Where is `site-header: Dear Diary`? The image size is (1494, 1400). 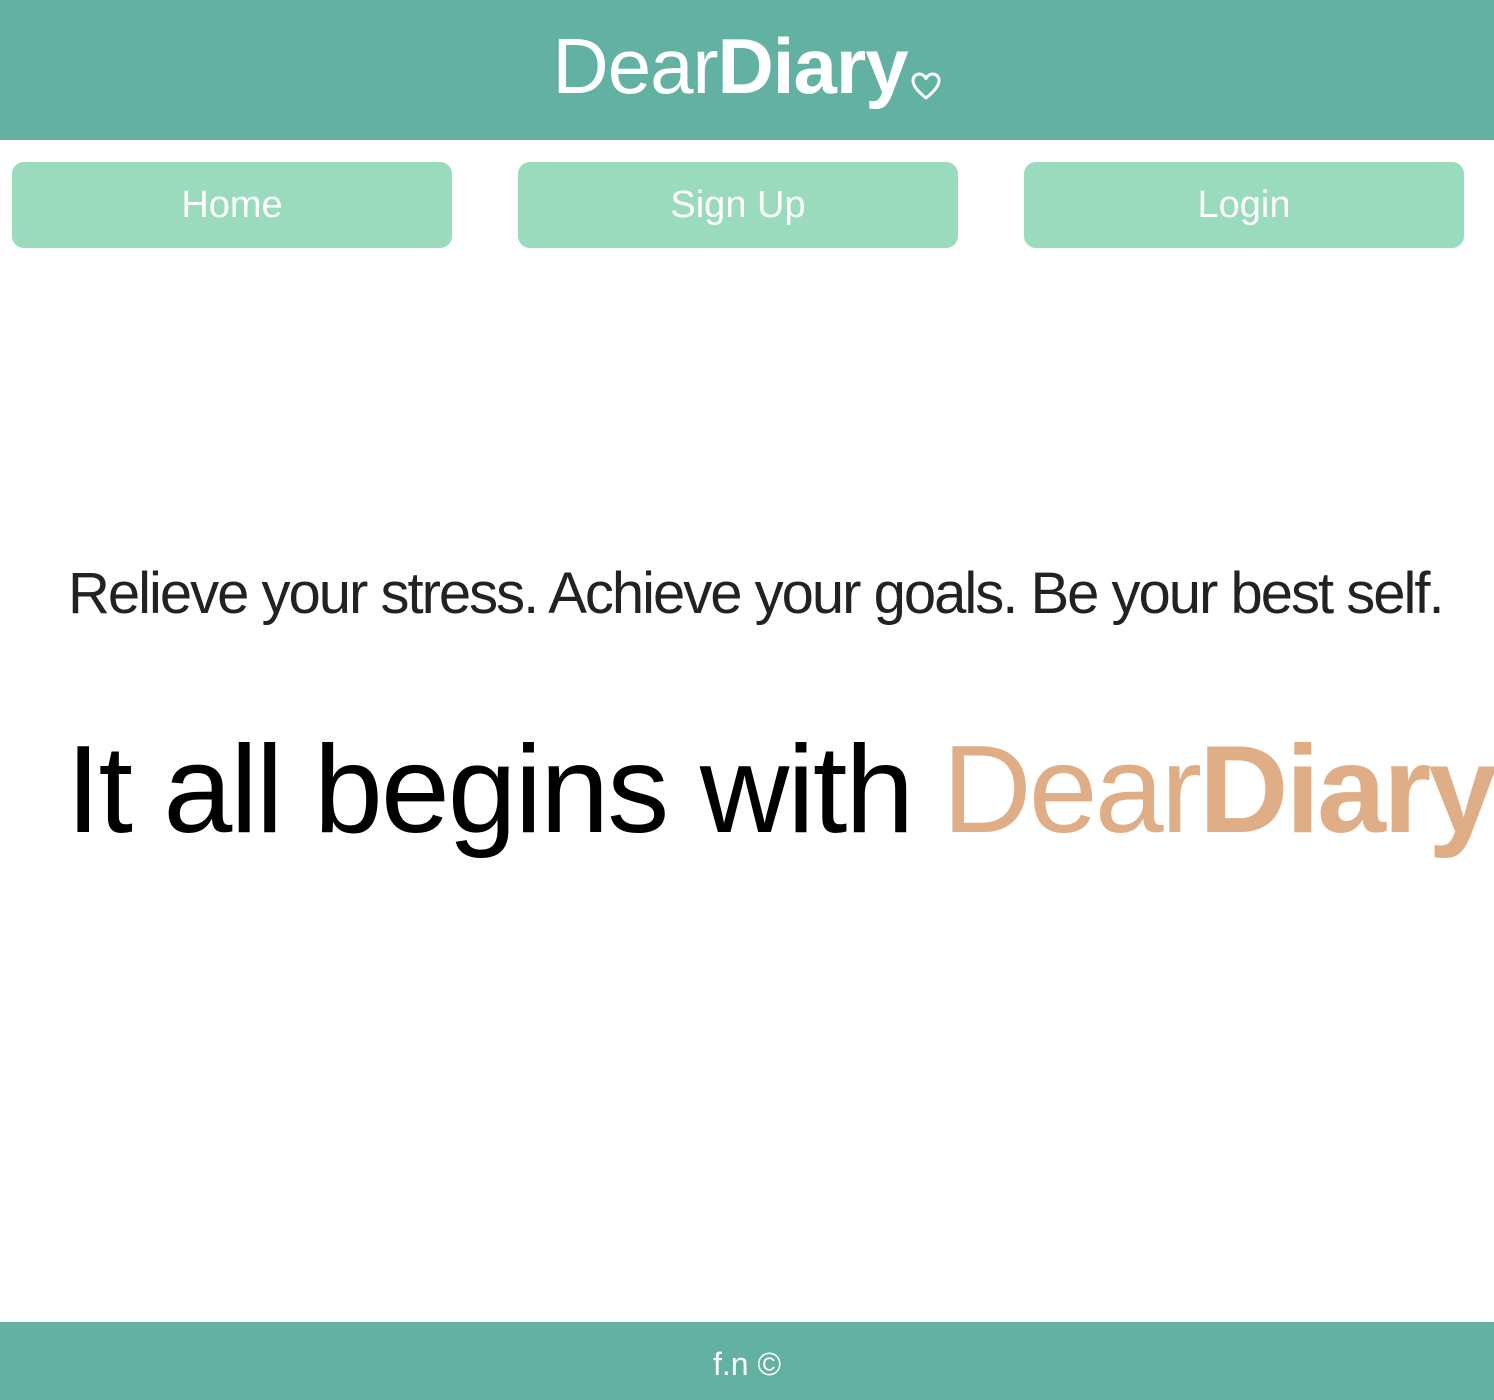
site-header: Dear Diary is located at coordinates (747, 70).